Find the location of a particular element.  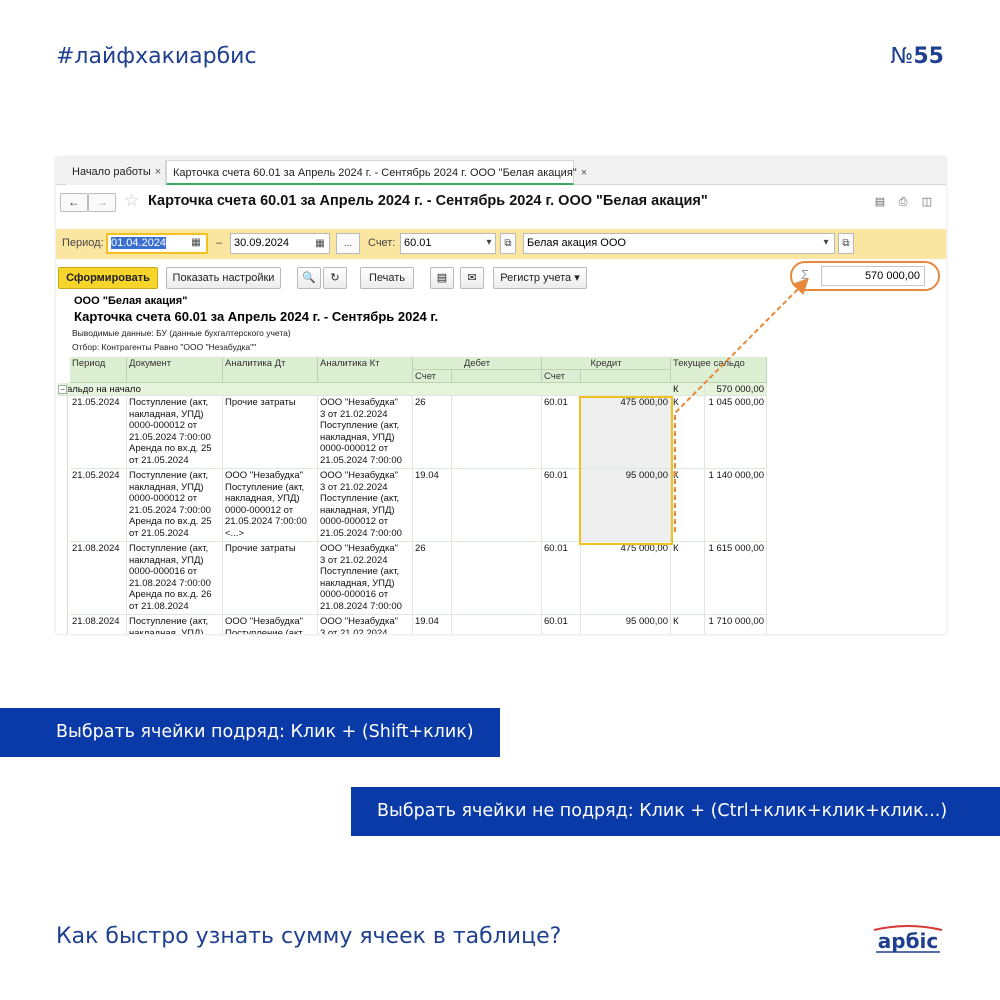

row-analytics-dt: ООО "Незабудка" Поступление (акт is located at coordinates (270, 624).